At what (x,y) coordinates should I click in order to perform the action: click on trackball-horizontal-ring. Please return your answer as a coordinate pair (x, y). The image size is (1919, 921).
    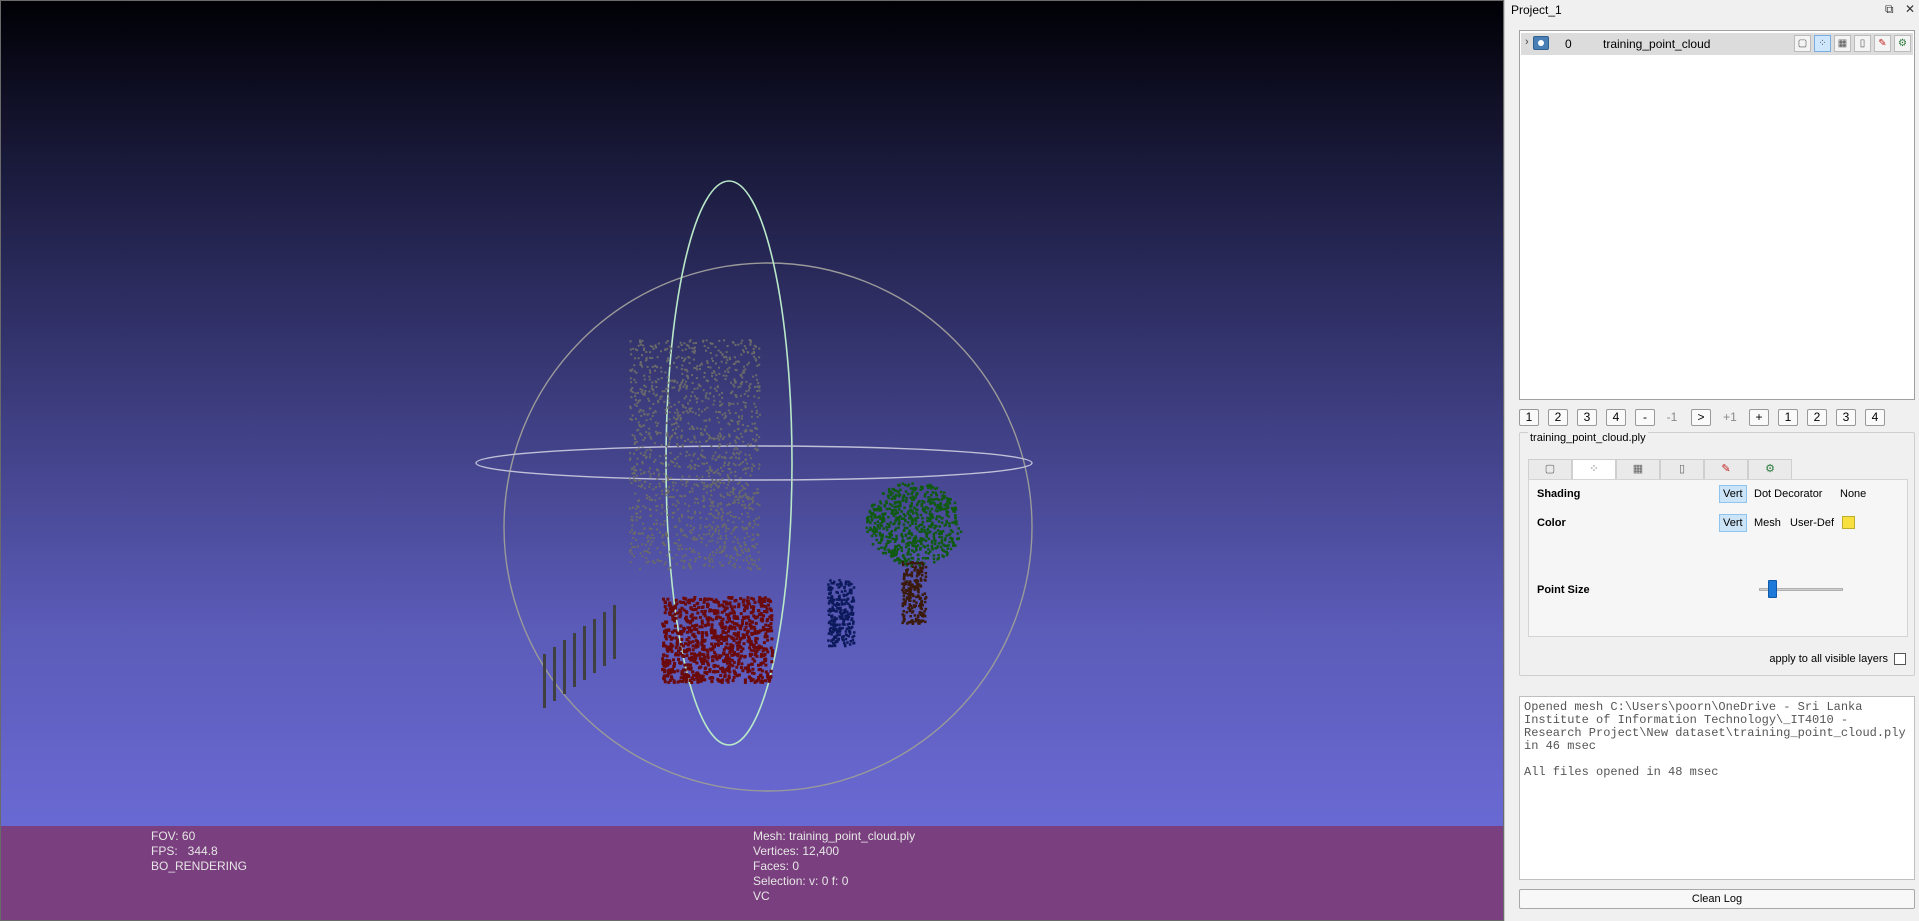
    Looking at the image, I should click on (754, 463).